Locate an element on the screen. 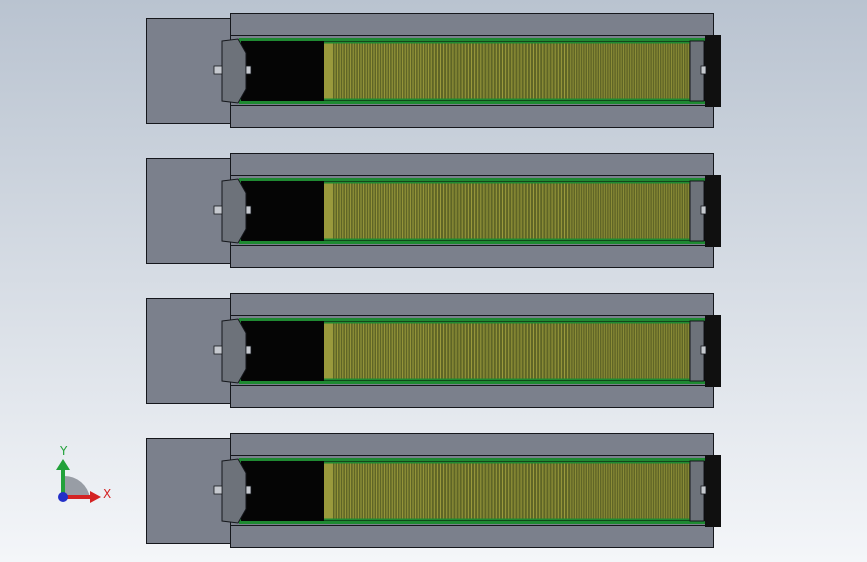 This screenshot has width=867, height=562. triad-x-label: X is located at coordinates (107, 494).